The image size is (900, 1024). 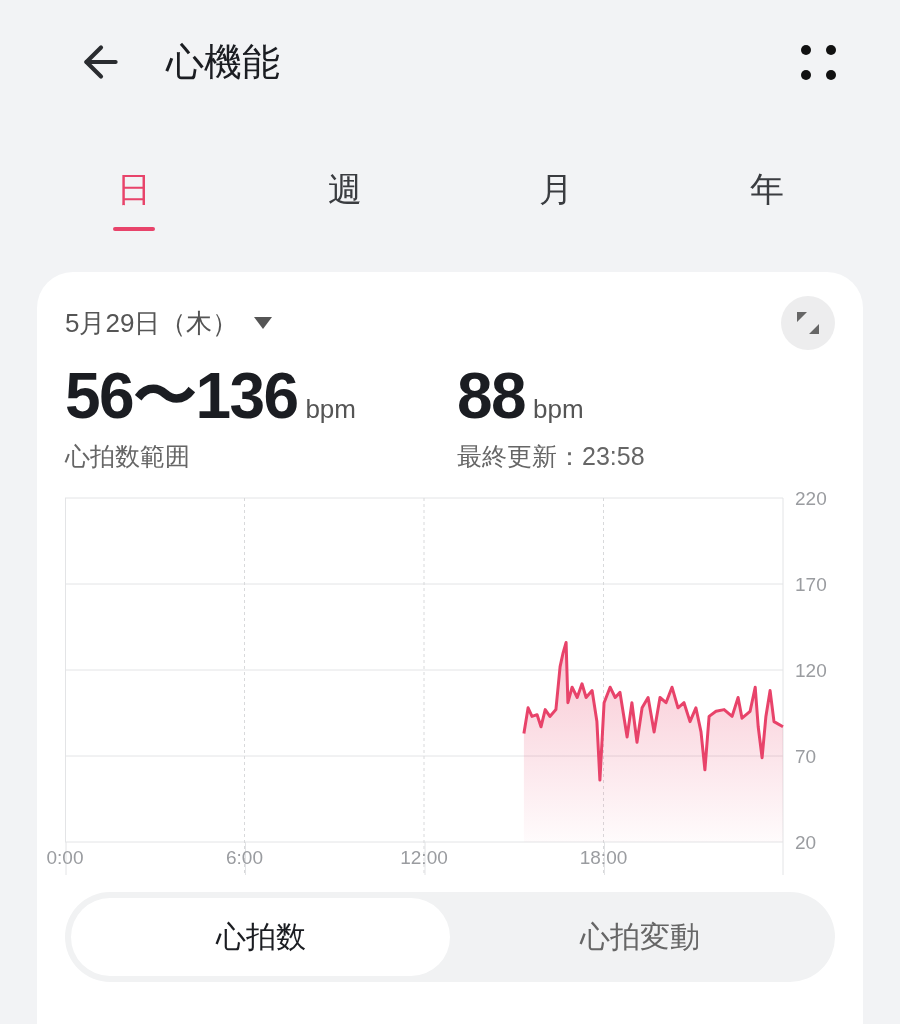 I want to click on stat-value: 88, so click(x=491, y=396).